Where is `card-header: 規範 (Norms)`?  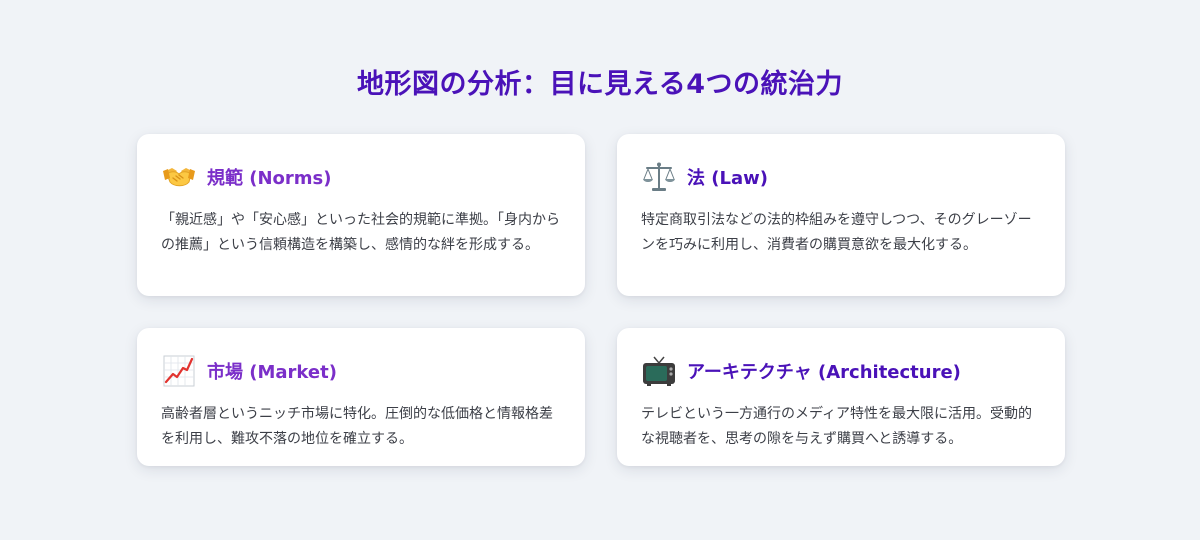
card-header: 規範 (Norms) is located at coordinates (361, 177).